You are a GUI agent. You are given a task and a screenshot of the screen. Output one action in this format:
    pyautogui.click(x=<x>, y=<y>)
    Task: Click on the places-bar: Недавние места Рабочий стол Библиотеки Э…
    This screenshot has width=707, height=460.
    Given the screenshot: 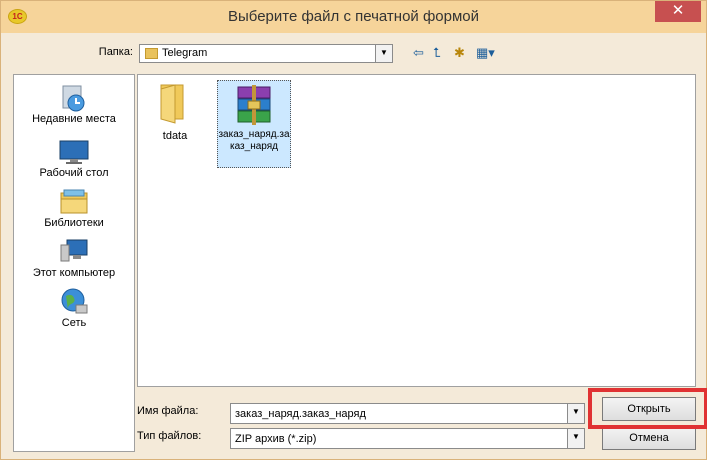 What is the action you would take?
    pyautogui.click(x=74, y=263)
    